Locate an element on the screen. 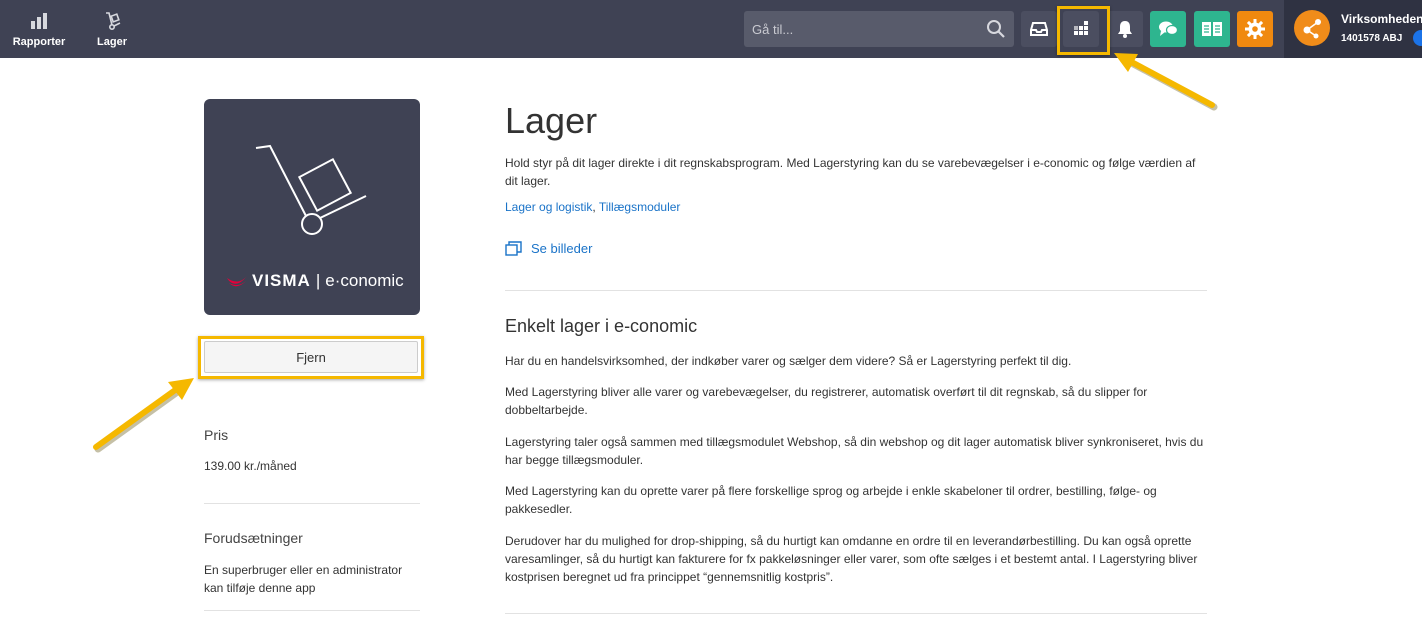 The width and height of the screenshot is (1422, 632). visma-swoosh-icon is located at coordinates (237, 281).